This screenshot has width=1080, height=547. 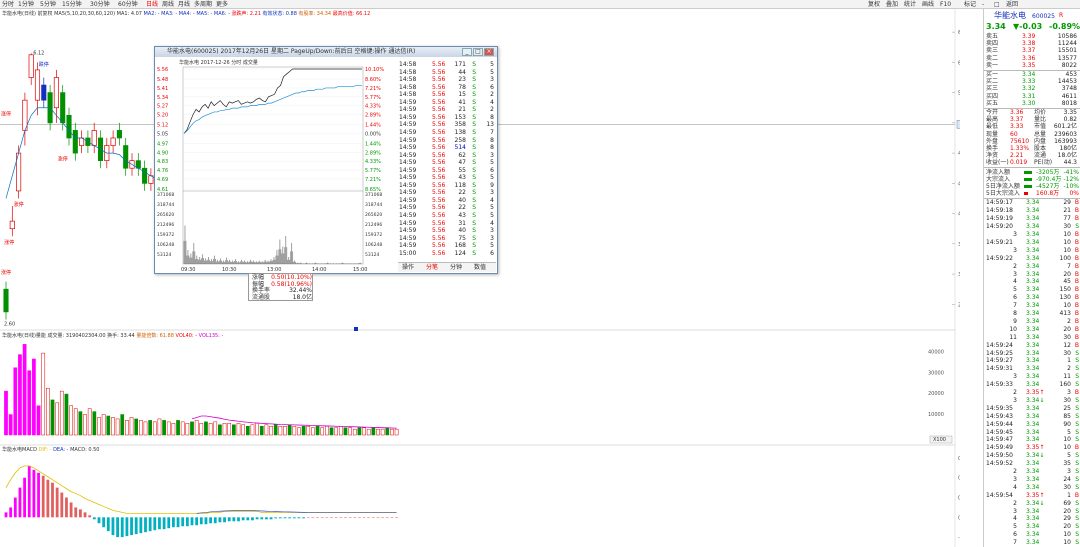 I want to click on tick-row: 9 3.34 2 B, so click(x=1032, y=322).